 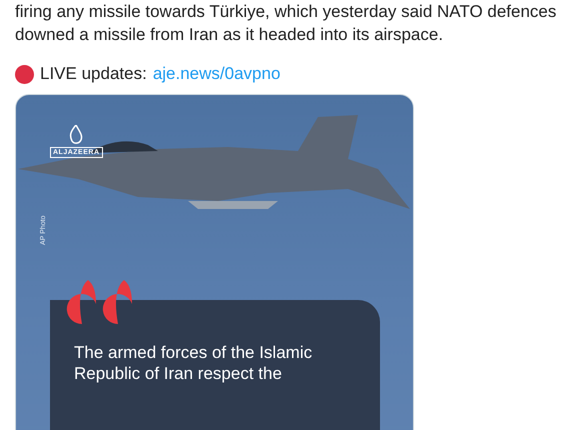 What do you see at coordinates (93, 74) in the screenshot?
I see `live-label: LIVE updates:` at bounding box center [93, 74].